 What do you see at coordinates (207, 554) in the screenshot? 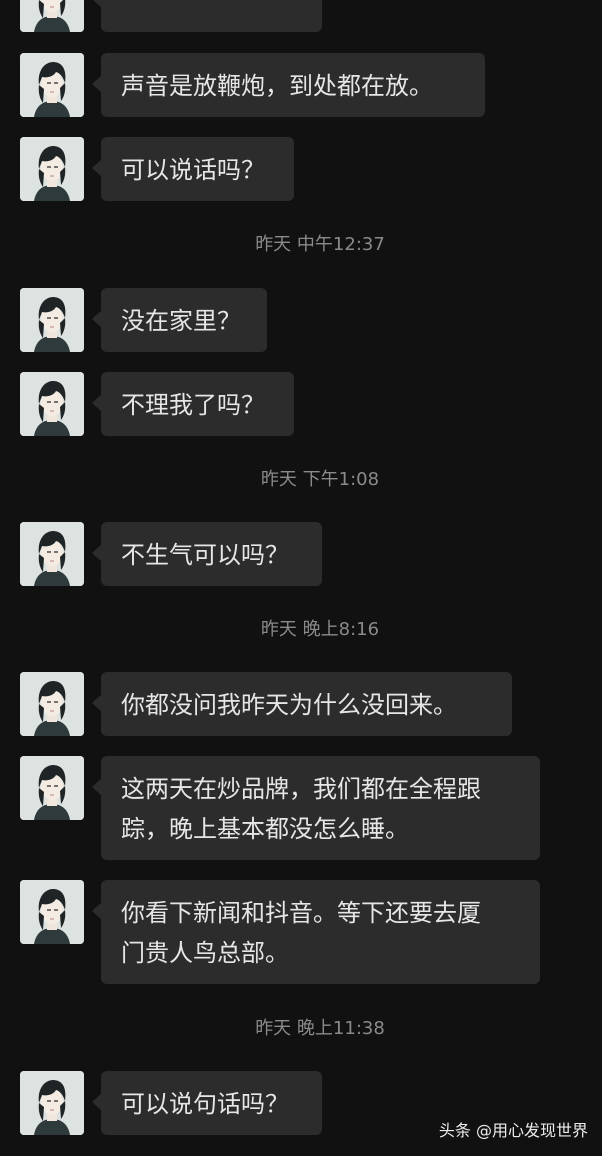
I see `message-bubble: 不生气可以吗？` at bounding box center [207, 554].